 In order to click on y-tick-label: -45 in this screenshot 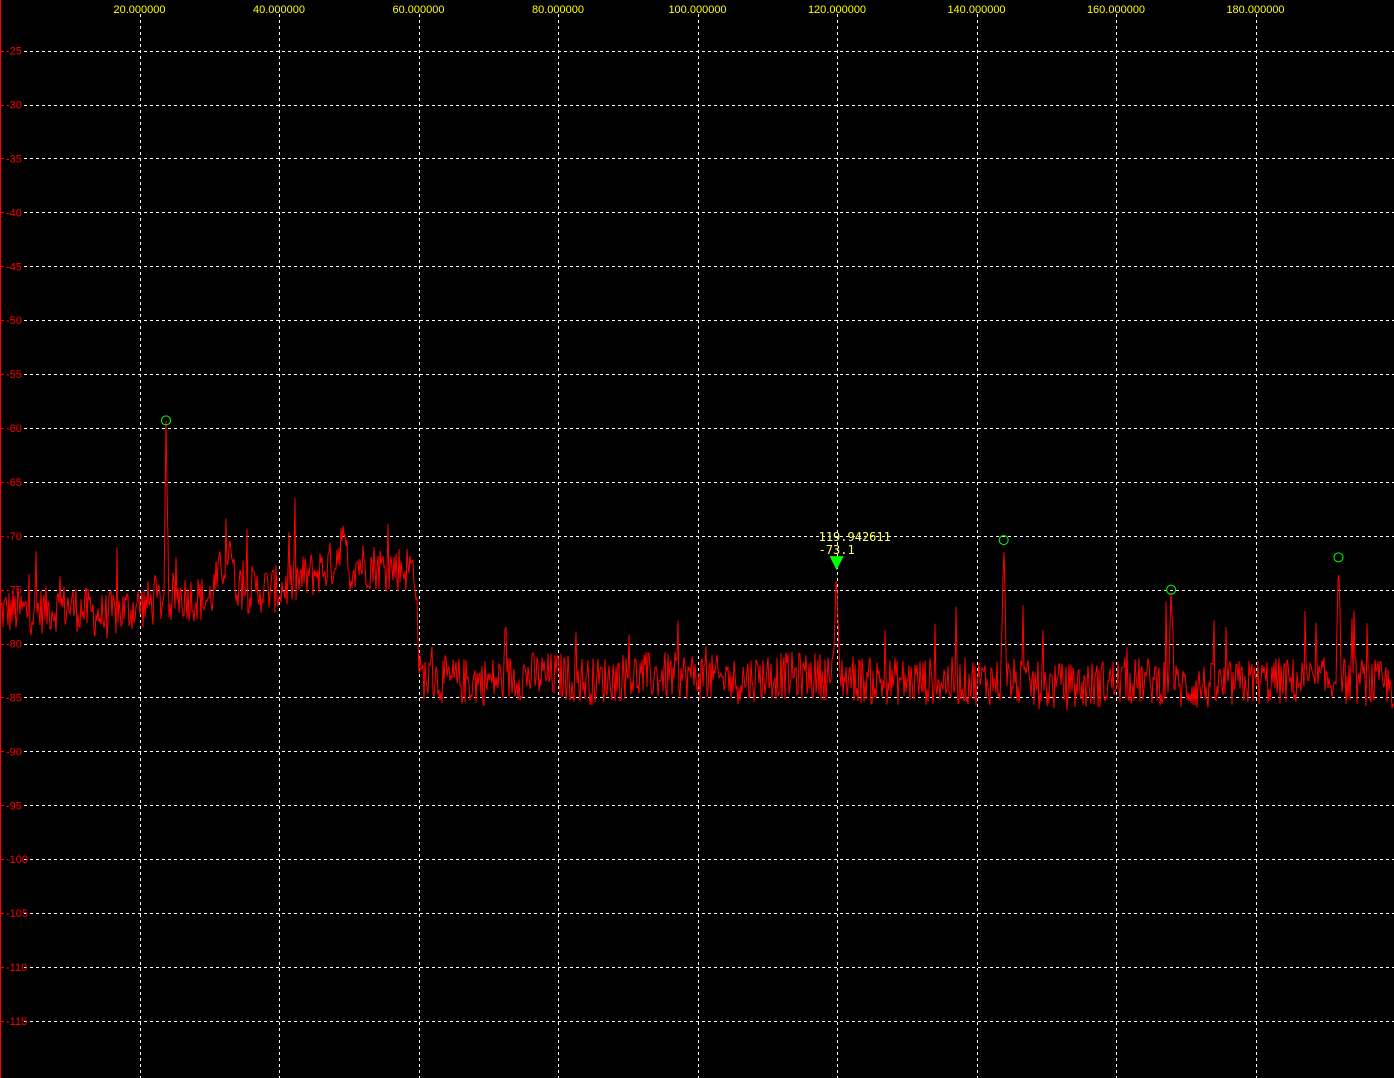, I will do `click(14, 267)`.